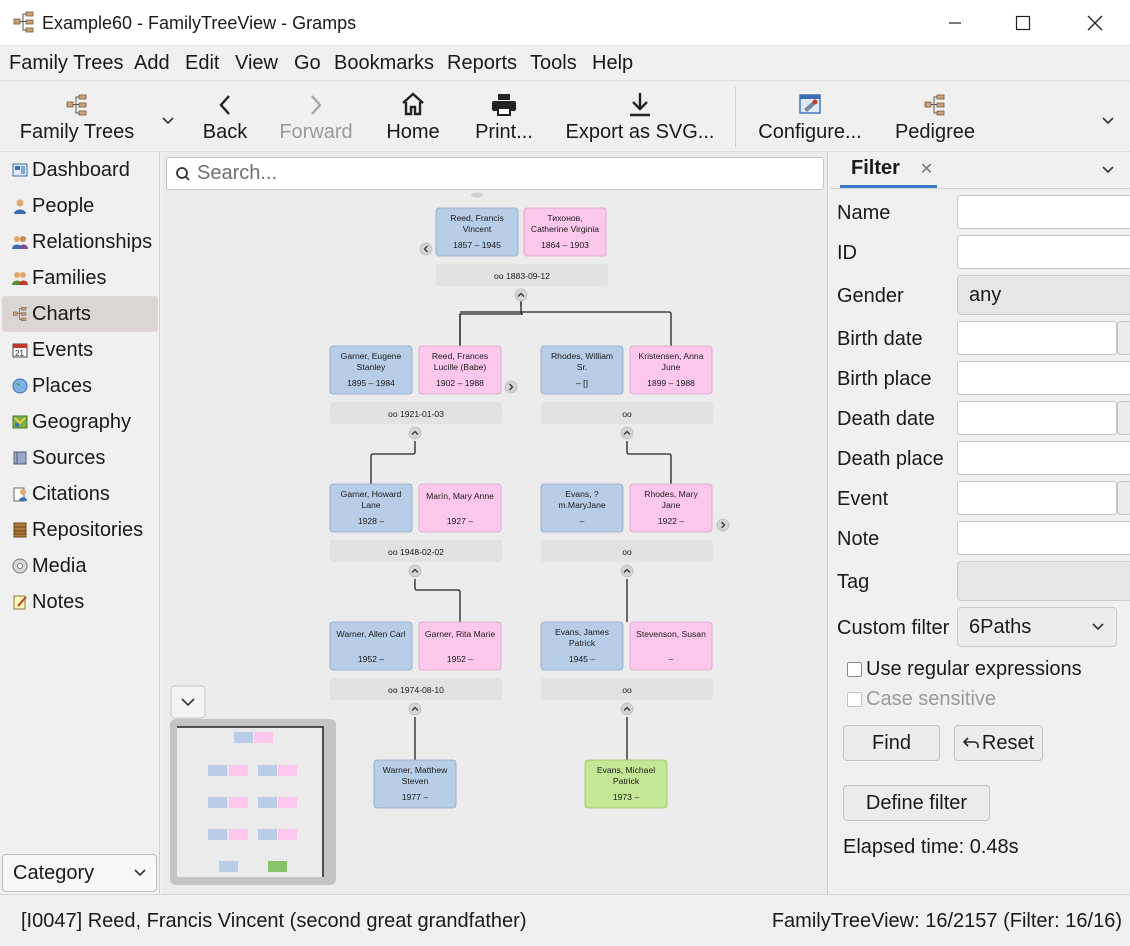 Image resolution: width=1130 pixels, height=946 pixels. Describe the element at coordinates (371, 521) in the screenshot. I see `person-dates: 1928 –` at that location.